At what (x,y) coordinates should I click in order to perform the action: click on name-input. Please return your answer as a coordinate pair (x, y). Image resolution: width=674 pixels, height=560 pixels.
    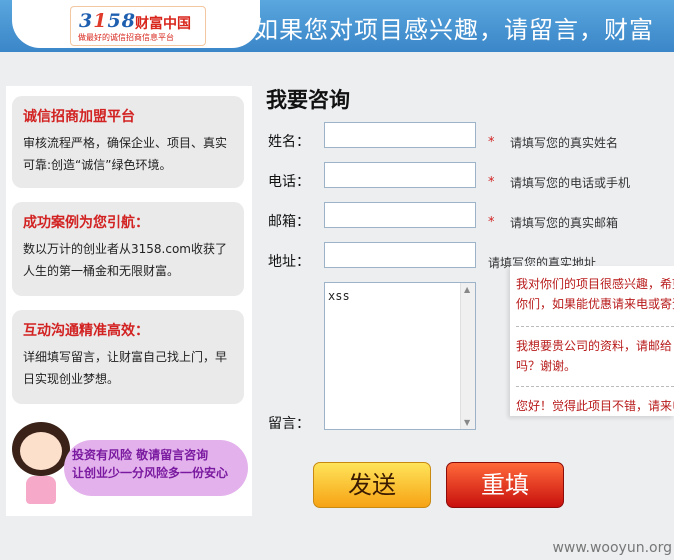
    Looking at the image, I should click on (400, 135).